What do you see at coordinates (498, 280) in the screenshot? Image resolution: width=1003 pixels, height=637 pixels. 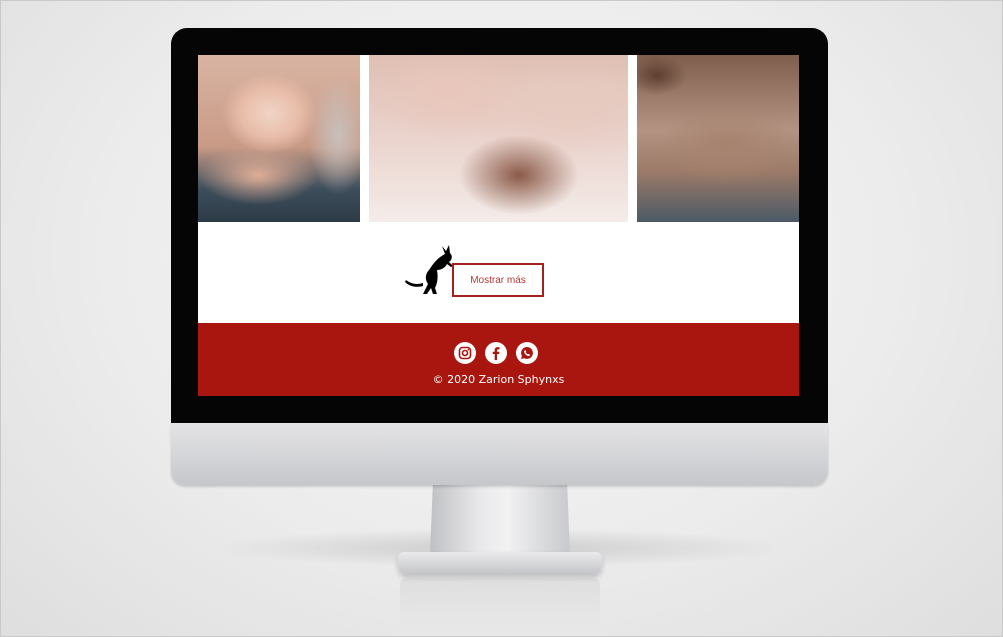 I see `show-more-button: Mostrar más` at bounding box center [498, 280].